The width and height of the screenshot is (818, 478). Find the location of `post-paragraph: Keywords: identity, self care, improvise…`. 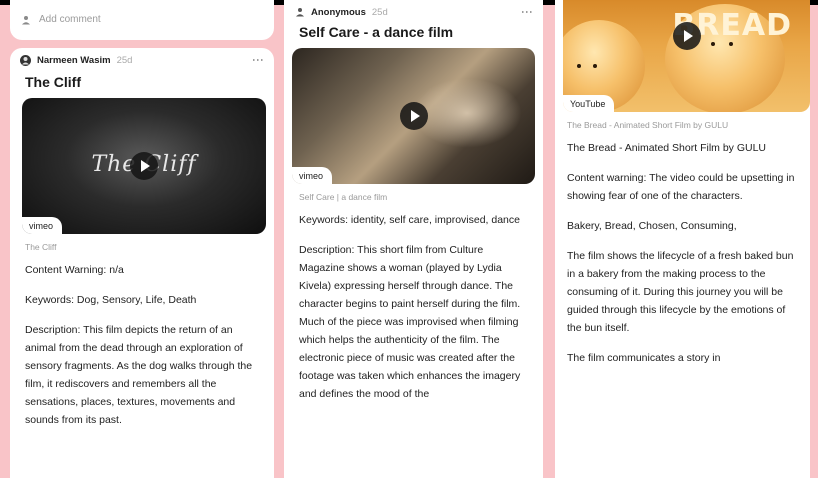

post-paragraph: Keywords: identity, self care, improvise… is located at coordinates (409, 220).